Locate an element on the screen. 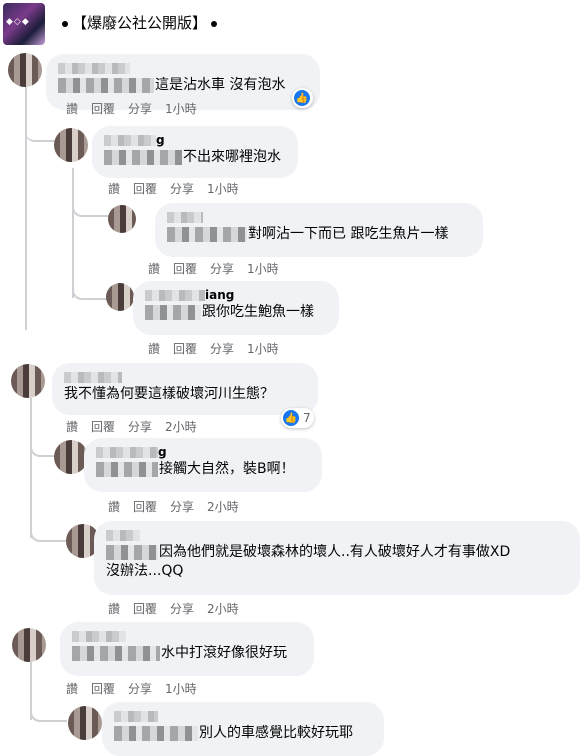 This screenshot has width=582, height=756. comment-text: 這是沾水車 沒有泡水 is located at coordinates (183, 85).